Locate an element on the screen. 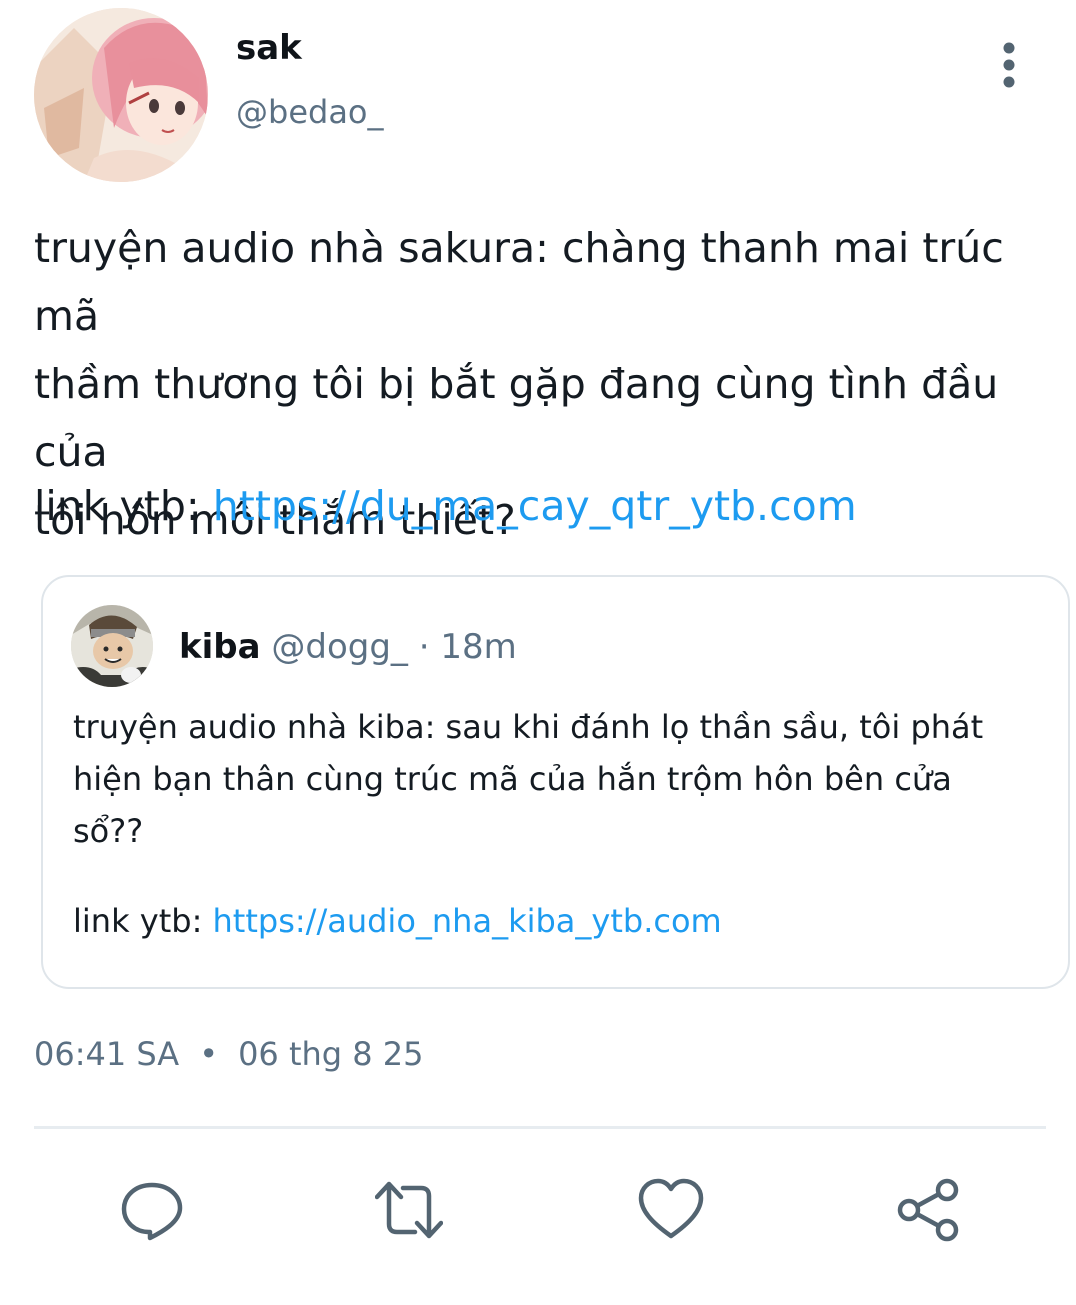 Image resolution: width=1076 pixels, height=1305 pixels. tweet-time: 06:41 SA is located at coordinates (107, 1054).